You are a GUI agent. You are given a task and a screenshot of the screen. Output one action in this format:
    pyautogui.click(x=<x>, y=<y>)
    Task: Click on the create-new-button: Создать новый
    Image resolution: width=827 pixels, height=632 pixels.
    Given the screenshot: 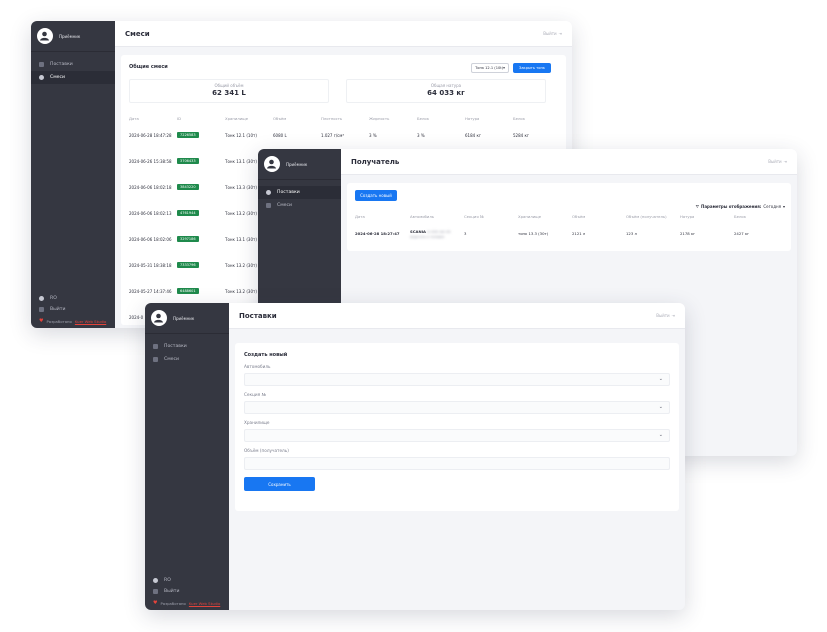 What is the action you would take?
    pyautogui.click(x=376, y=195)
    